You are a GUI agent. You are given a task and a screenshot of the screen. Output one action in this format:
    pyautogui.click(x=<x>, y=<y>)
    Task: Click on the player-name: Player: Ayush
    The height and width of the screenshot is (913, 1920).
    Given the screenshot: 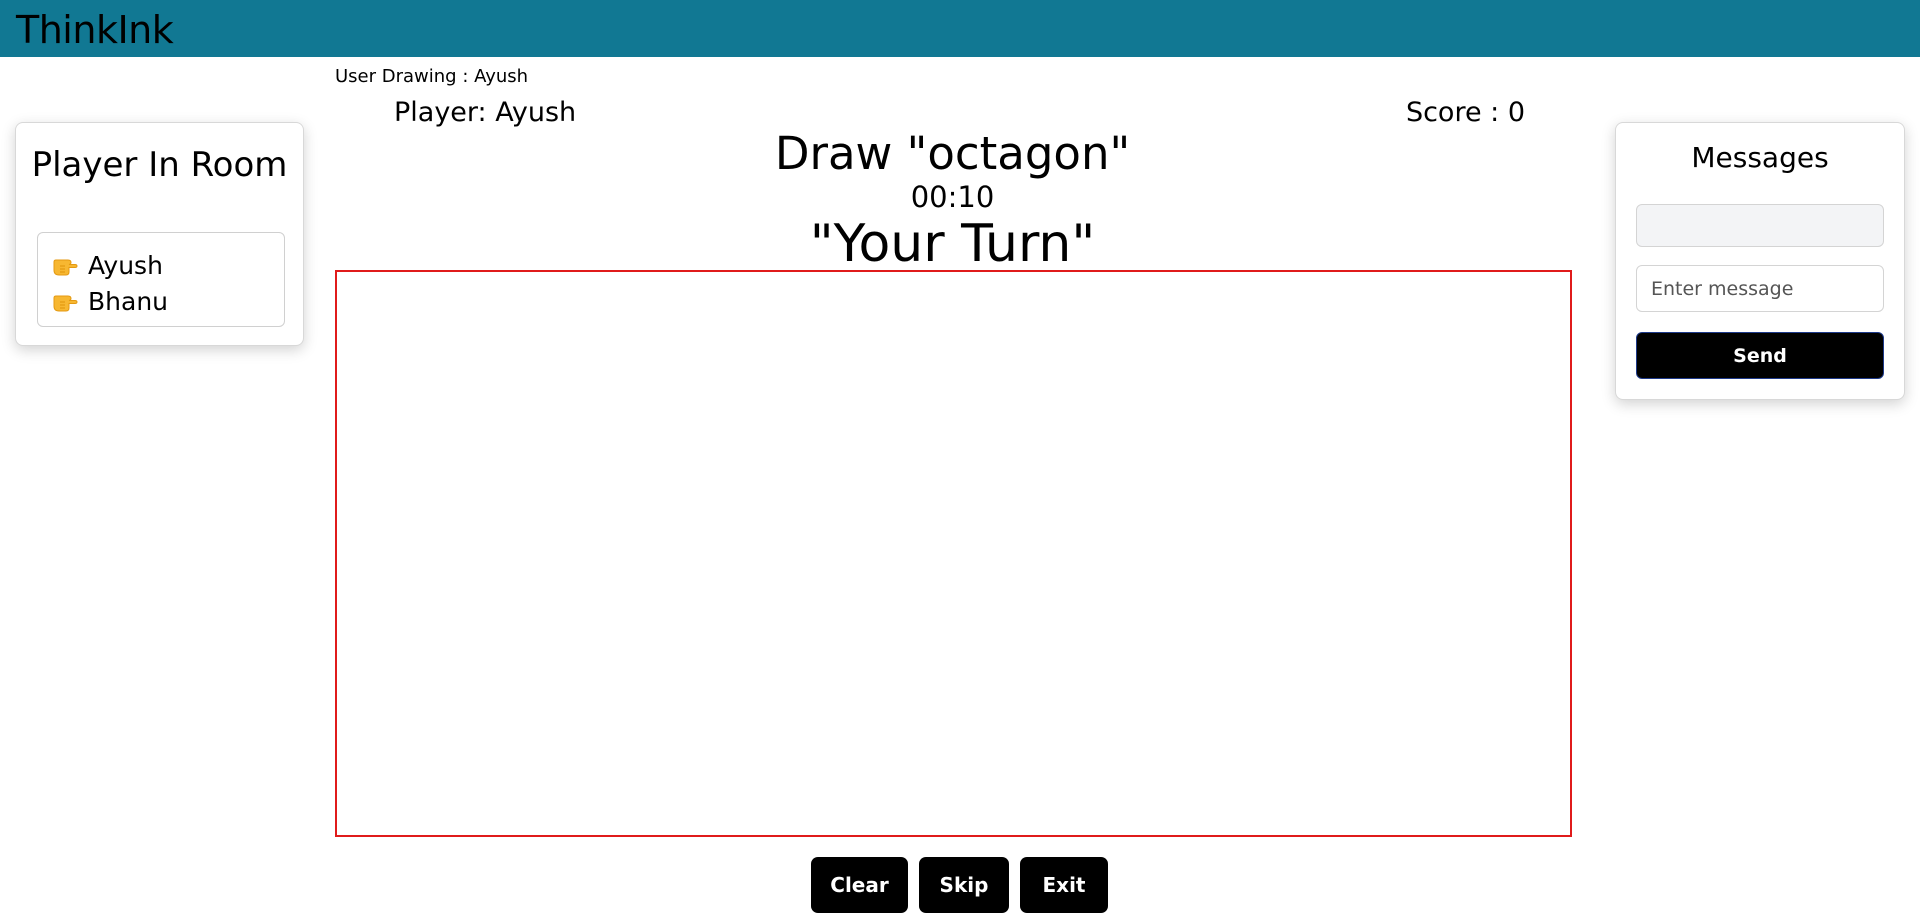 What is the action you would take?
    pyautogui.click(x=485, y=112)
    